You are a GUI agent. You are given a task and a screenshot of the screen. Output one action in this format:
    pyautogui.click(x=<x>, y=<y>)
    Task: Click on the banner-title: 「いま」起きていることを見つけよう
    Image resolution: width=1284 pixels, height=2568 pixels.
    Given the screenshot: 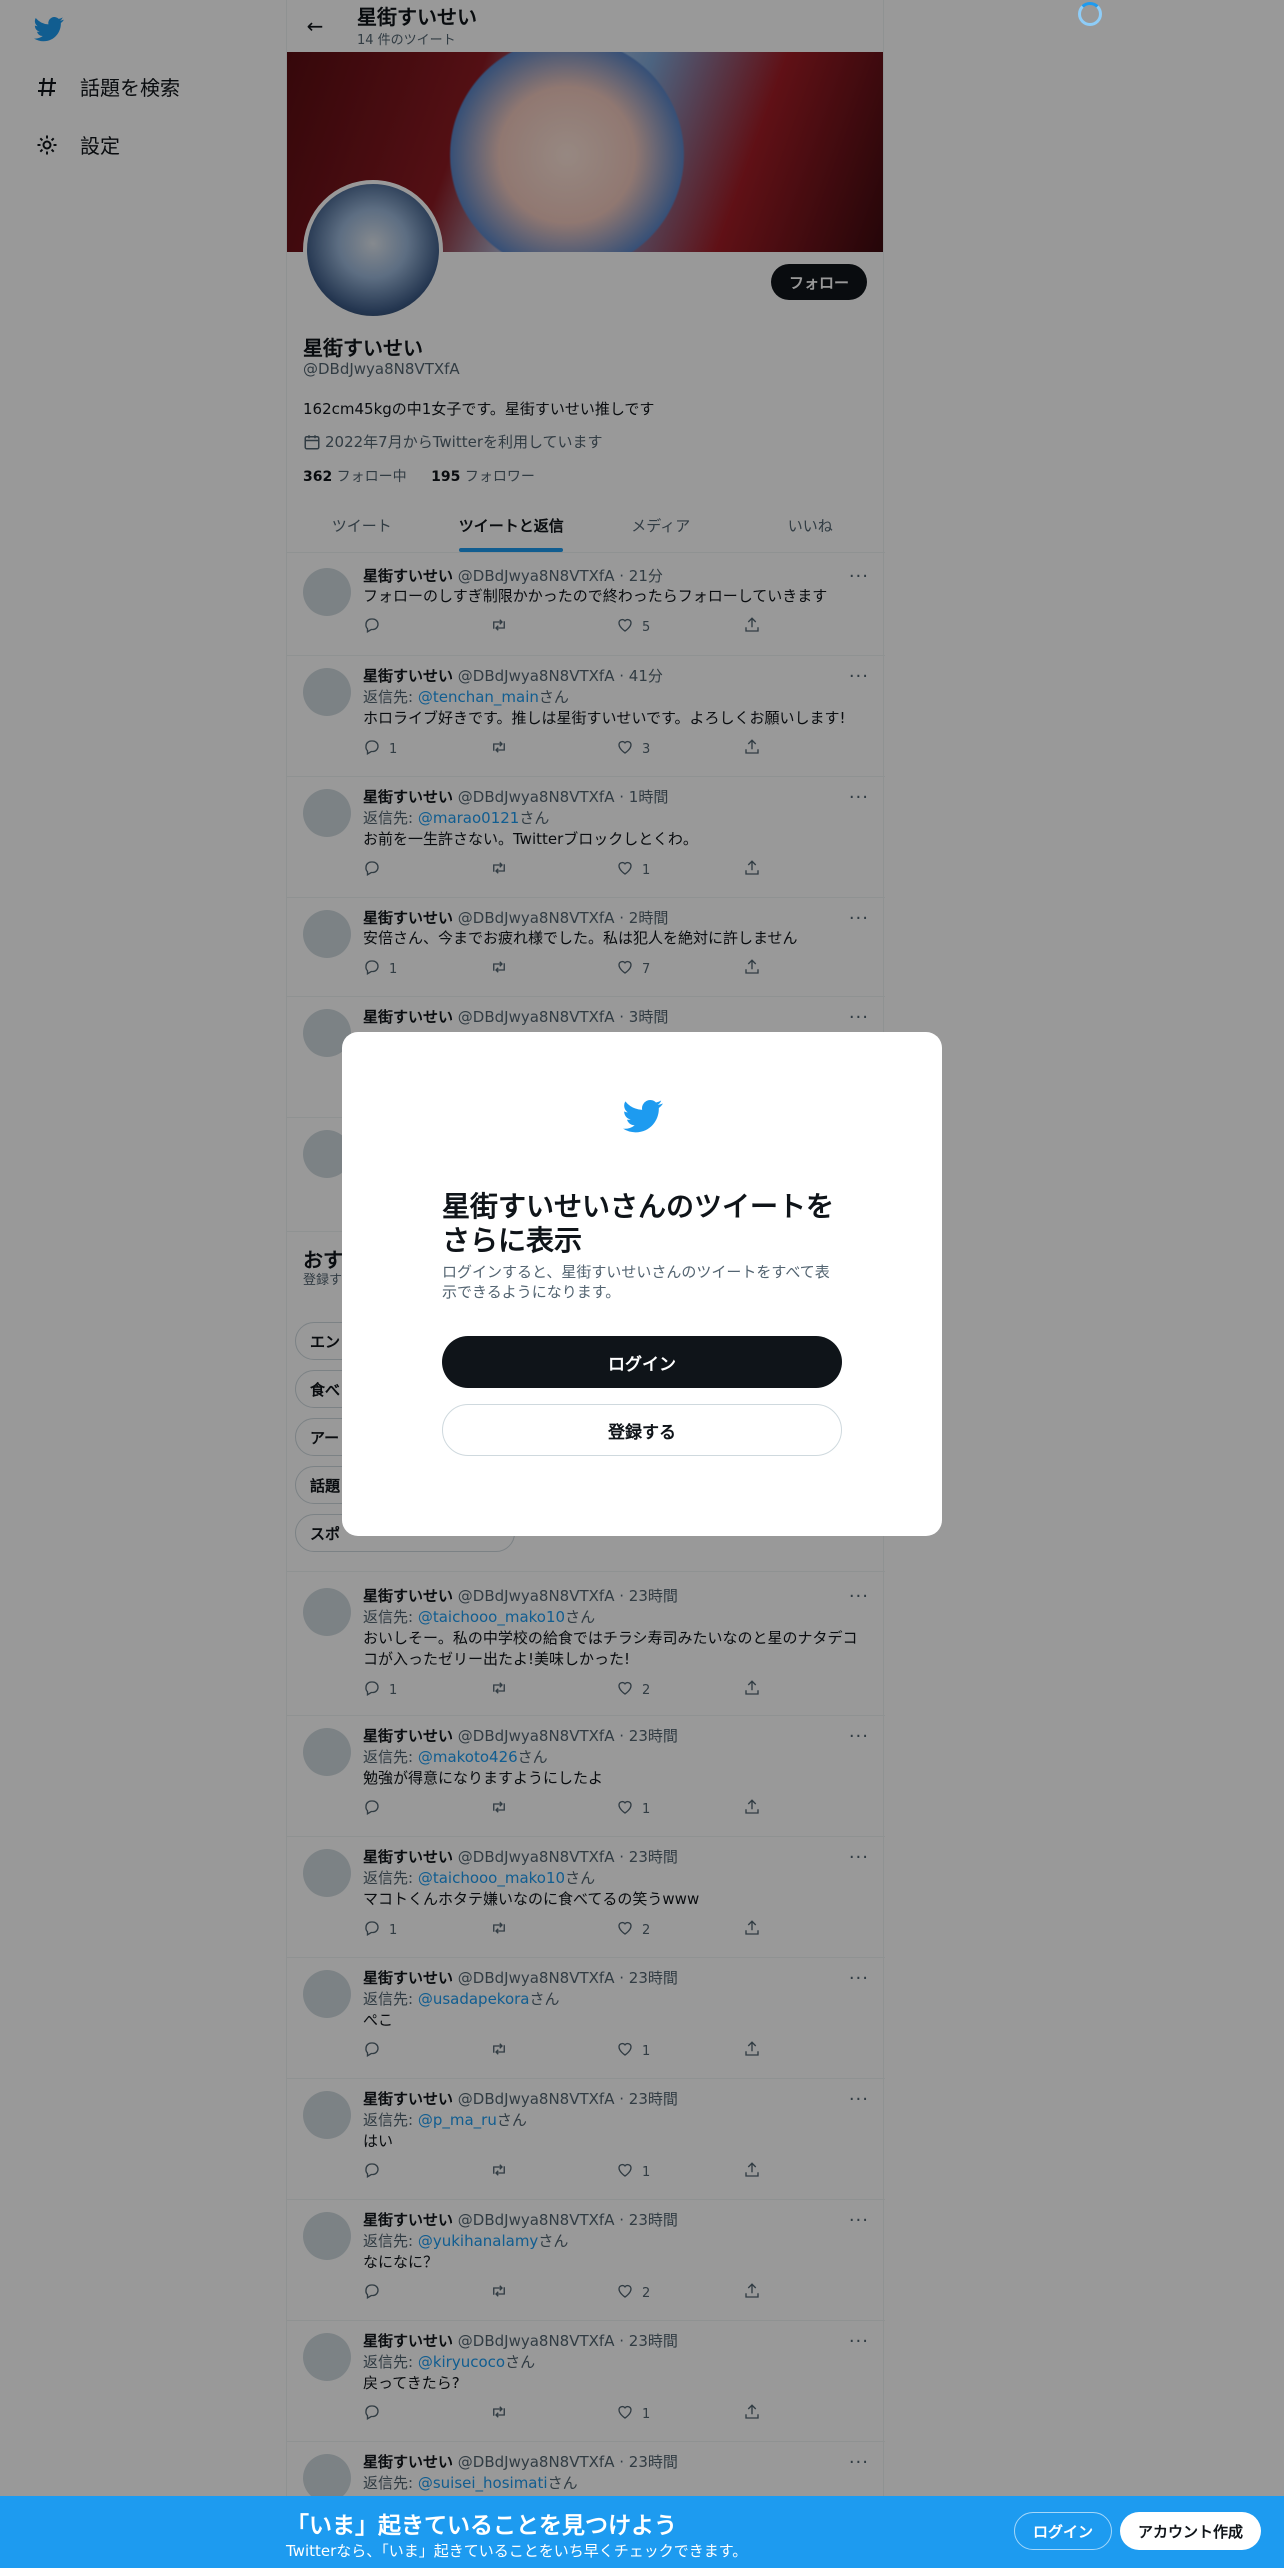 What is the action you would take?
    pyautogui.click(x=481, y=2526)
    